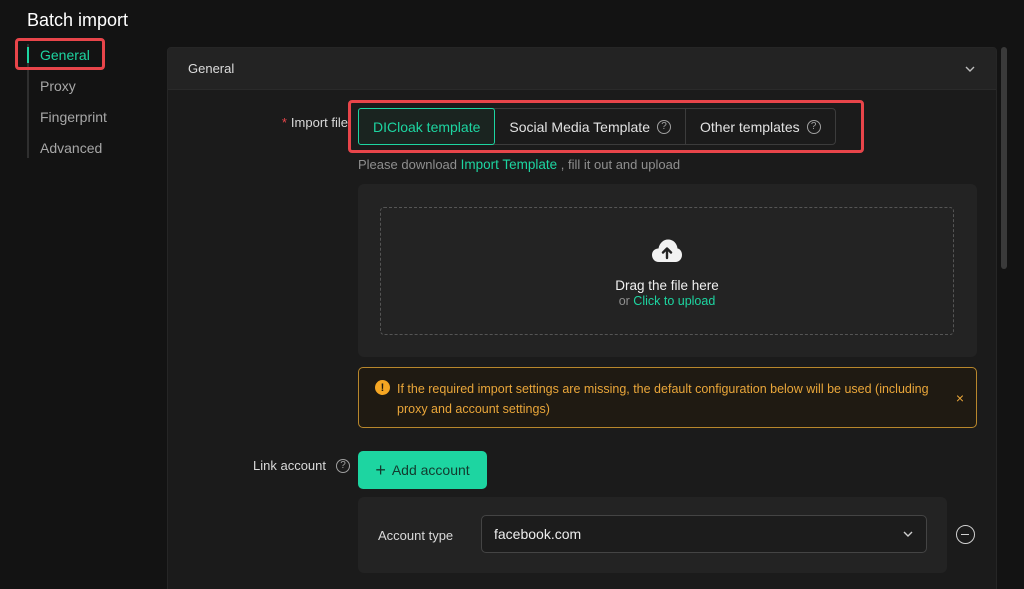 Image resolution: width=1024 pixels, height=589 pixels. I want to click on drag-text: Drag the file here, so click(667, 285).